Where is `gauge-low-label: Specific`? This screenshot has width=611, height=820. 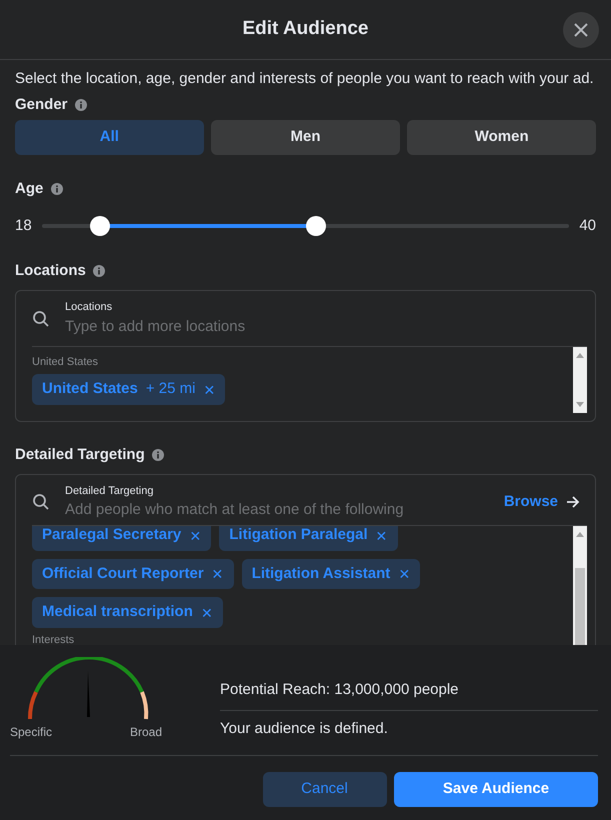 gauge-low-label: Specific is located at coordinates (31, 732).